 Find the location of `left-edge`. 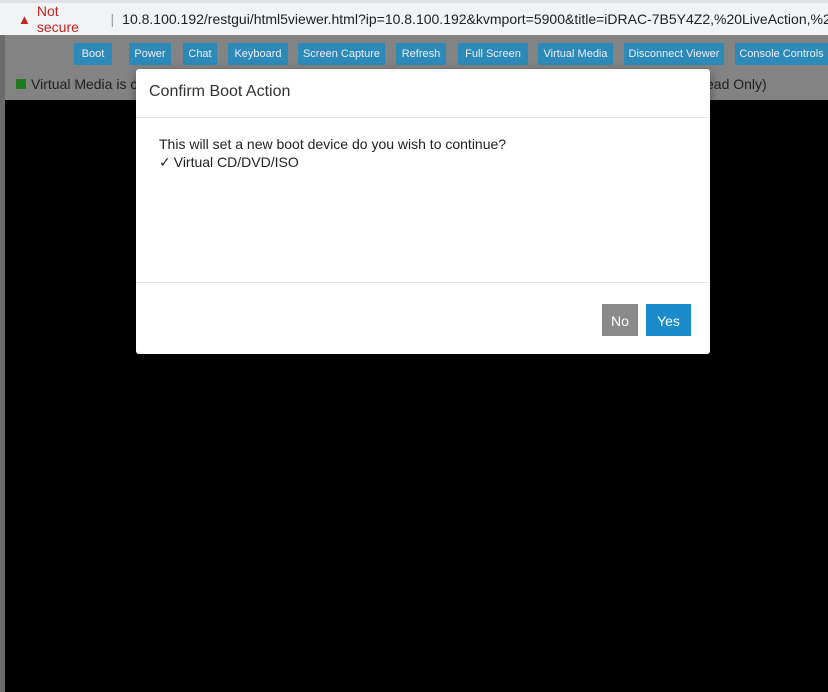

left-edge is located at coordinates (2, 363).